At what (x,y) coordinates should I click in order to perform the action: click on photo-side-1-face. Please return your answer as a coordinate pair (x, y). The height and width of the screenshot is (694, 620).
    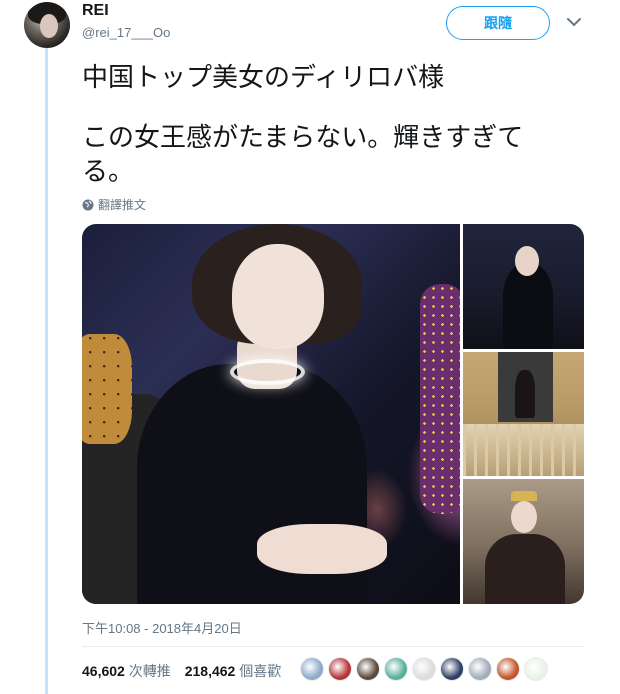
    Looking at the image, I should click on (527, 261).